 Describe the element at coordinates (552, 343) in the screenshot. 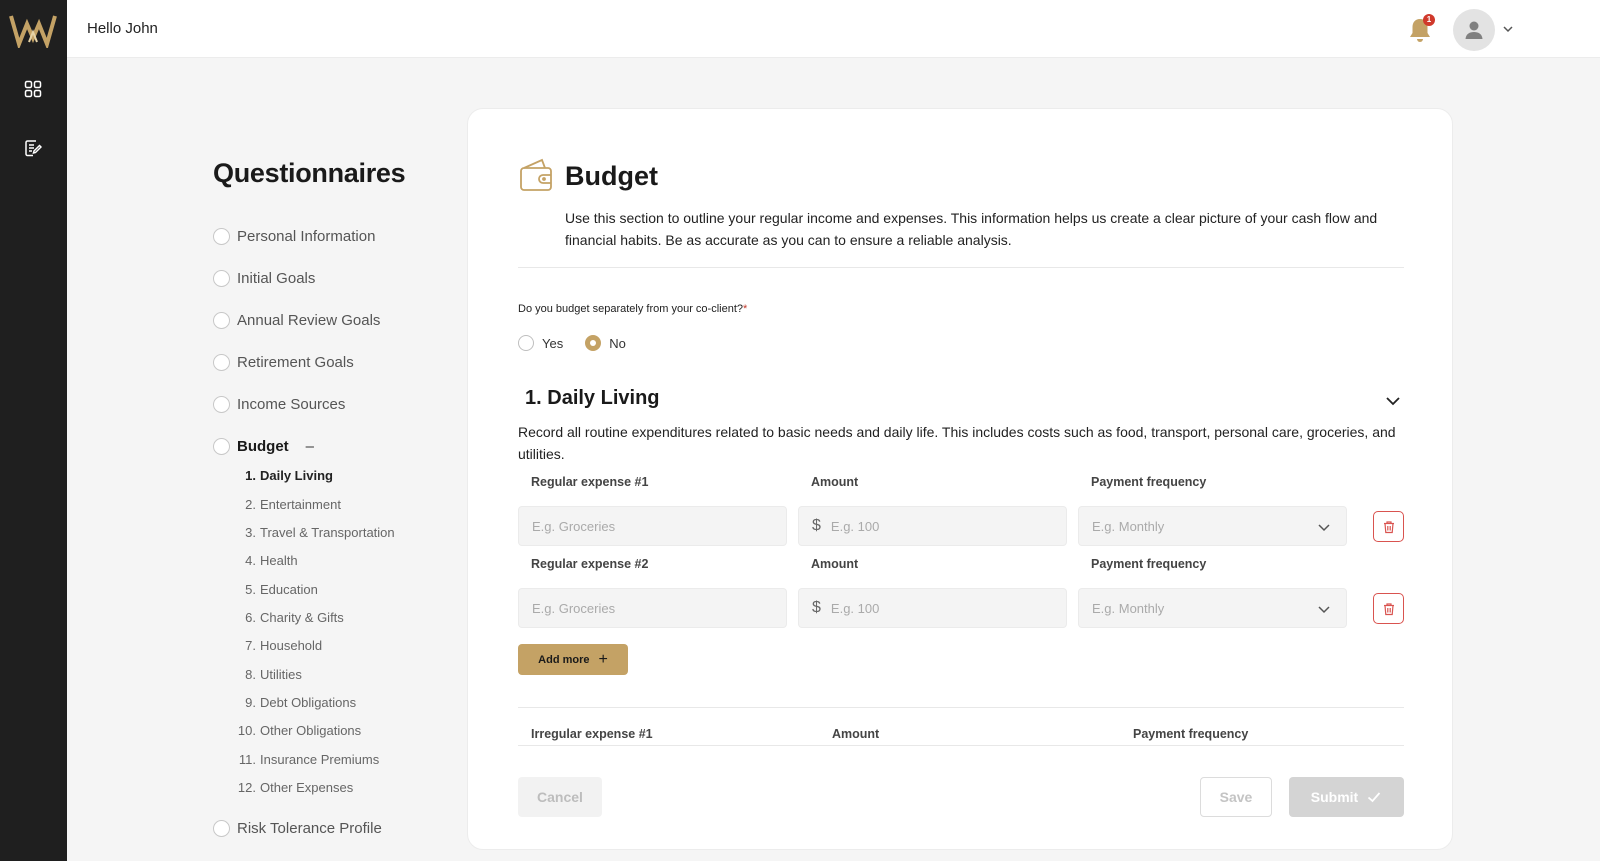

I see `radio-yes-label: Yes` at that location.